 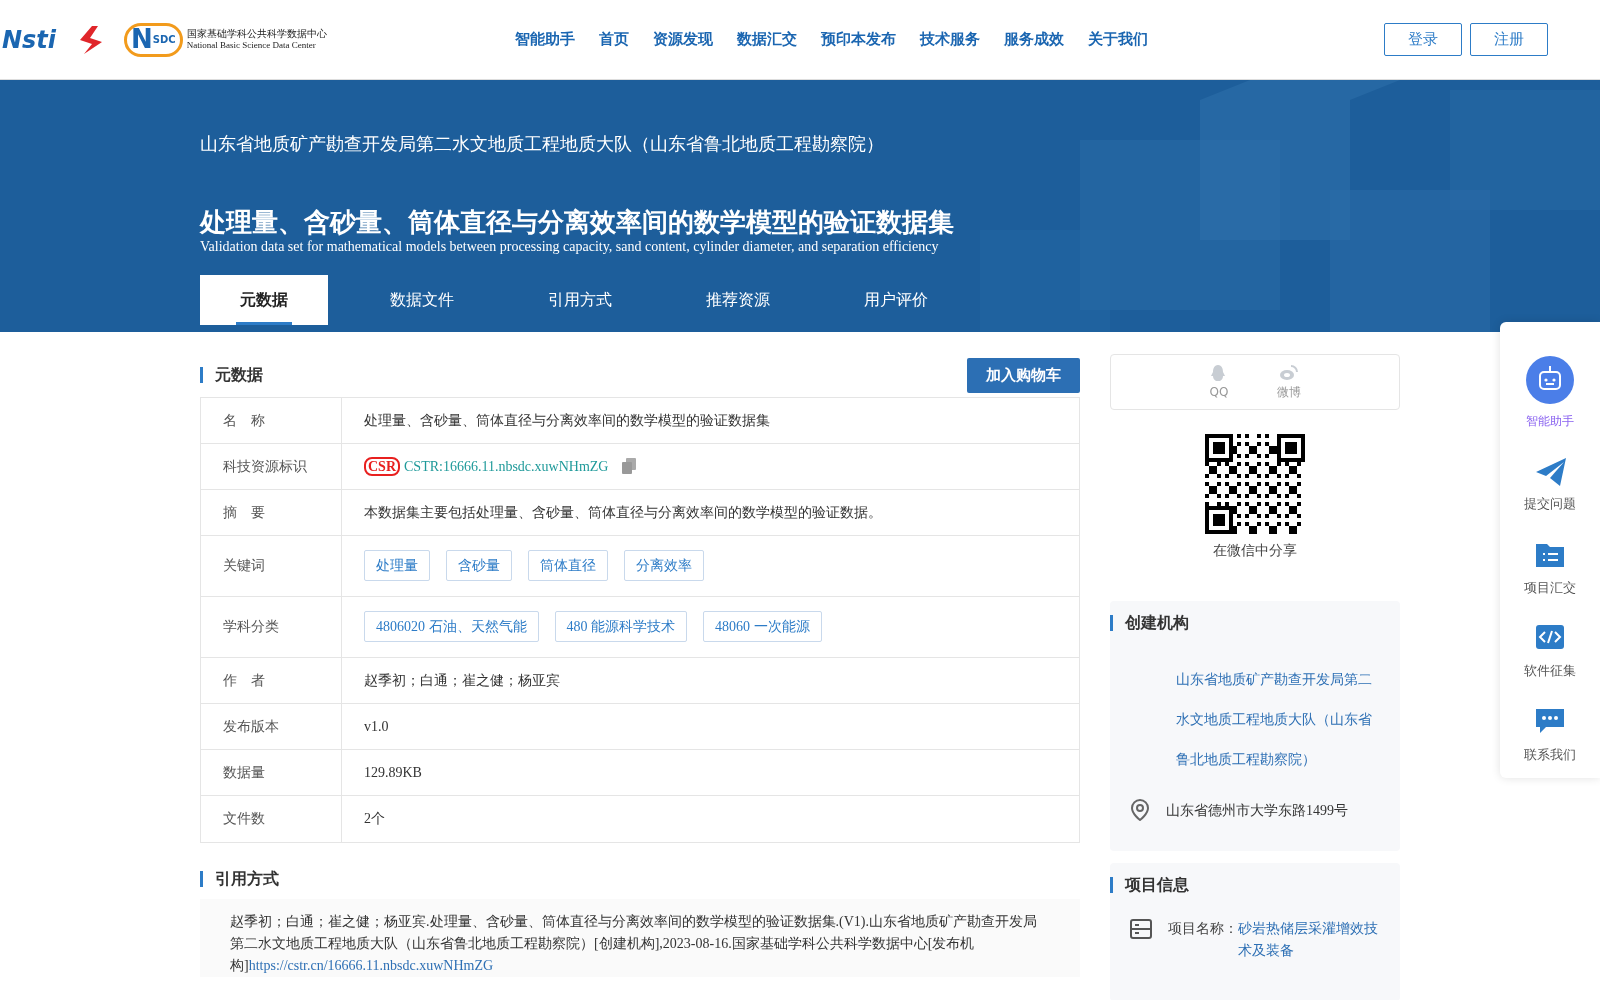 What do you see at coordinates (1550, 567) in the screenshot?
I see `side-tool-link: 项目汇交` at bounding box center [1550, 567].